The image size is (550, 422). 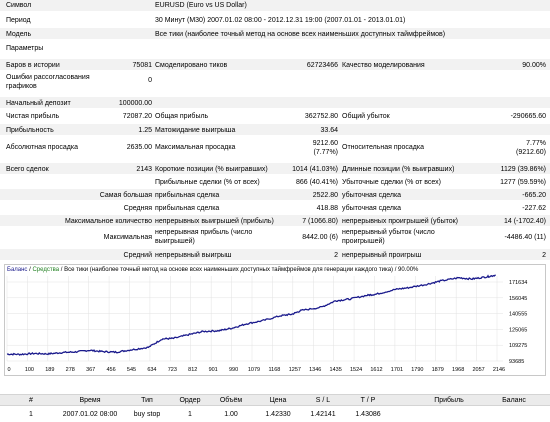 What do you see at coordinates (193, 255) in the screenshot?
I see `avg-cons-wins-label: непрерывный выигрыш` at bounding box center [193, 255].